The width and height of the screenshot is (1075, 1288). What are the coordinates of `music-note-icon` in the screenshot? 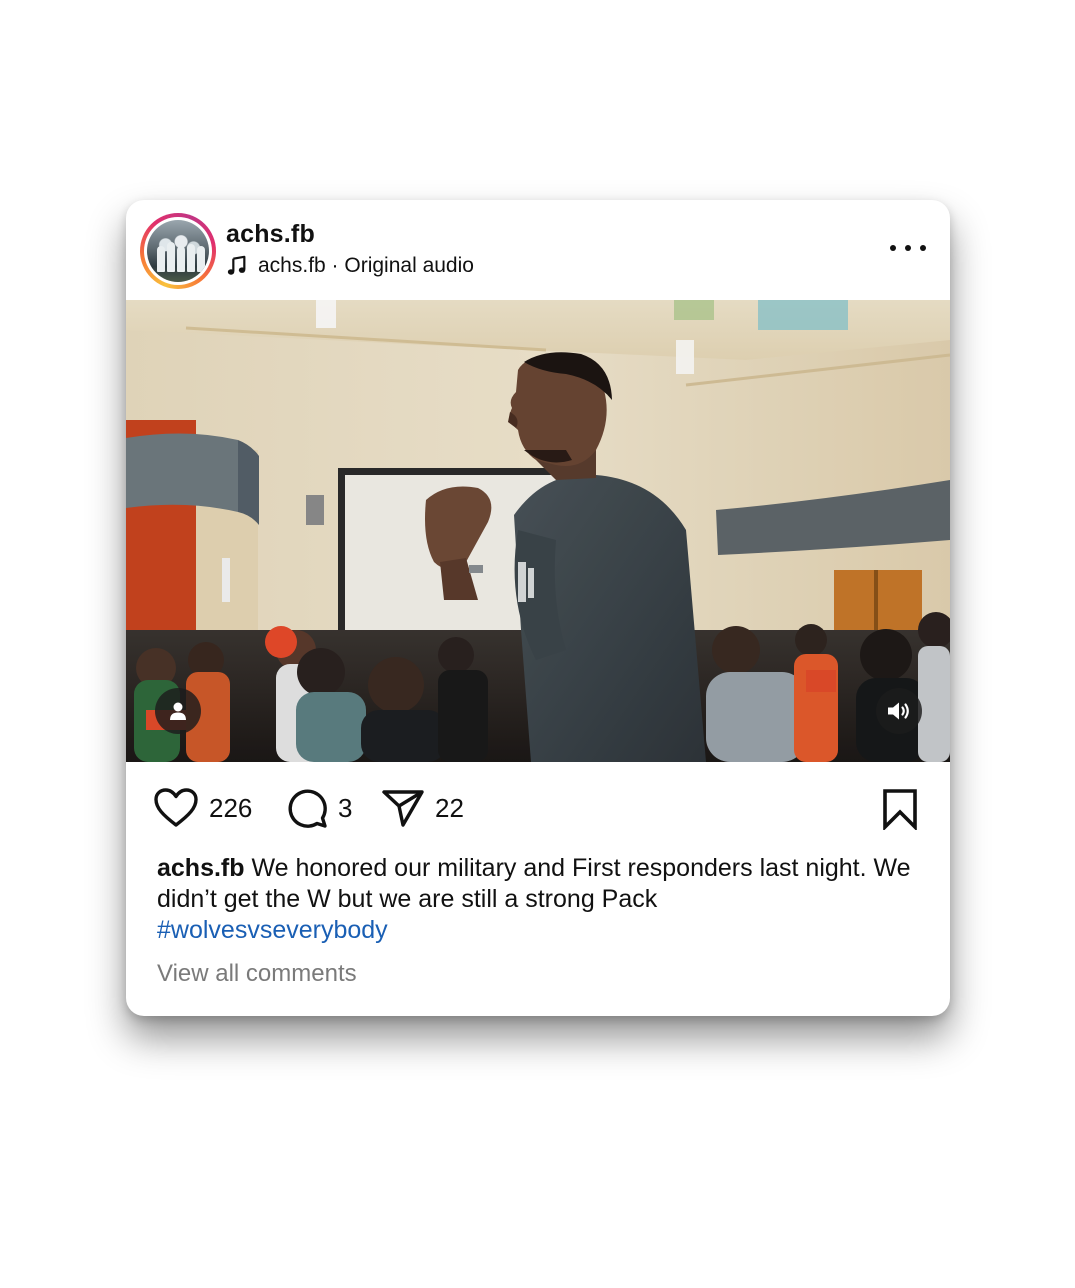 It's located at (236, 265).